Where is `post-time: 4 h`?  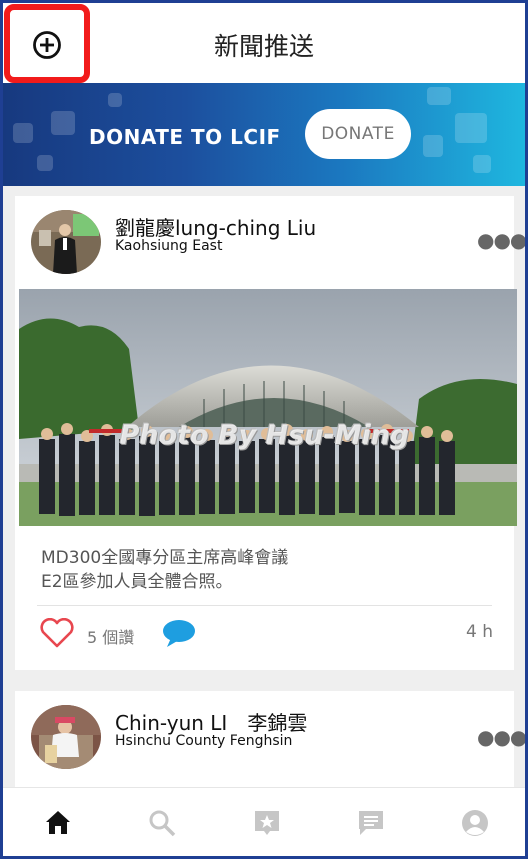
post-time: 4 h is located at coordinates (479, 632).